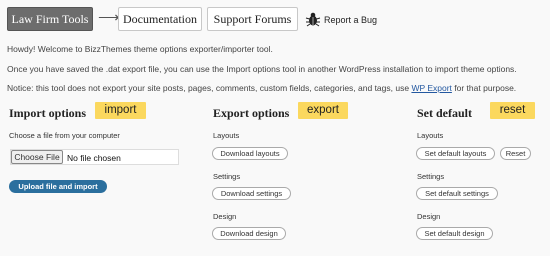 Image resolution: width=550 pixels, height=256 pixels. What do you see at coordinates (251, 193) in the screenshot?
I see `download-settings-button: Download settings` at bounding box center [251, 193].